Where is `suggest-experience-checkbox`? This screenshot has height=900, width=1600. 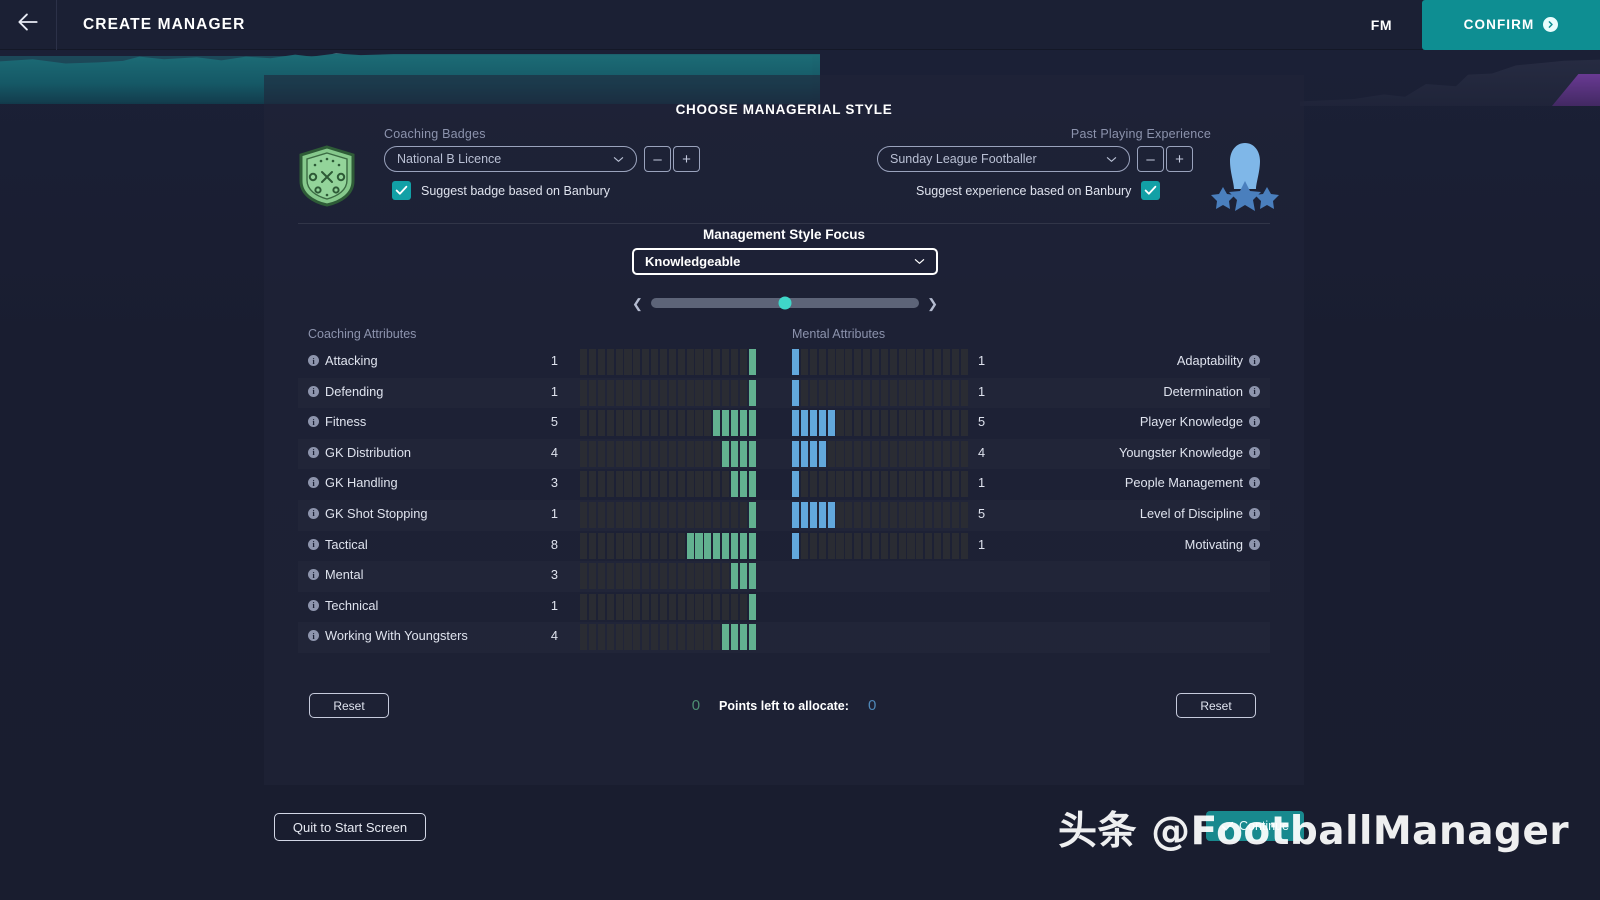
suggest-experience-checkbox is located at coordinates (1151, 190).